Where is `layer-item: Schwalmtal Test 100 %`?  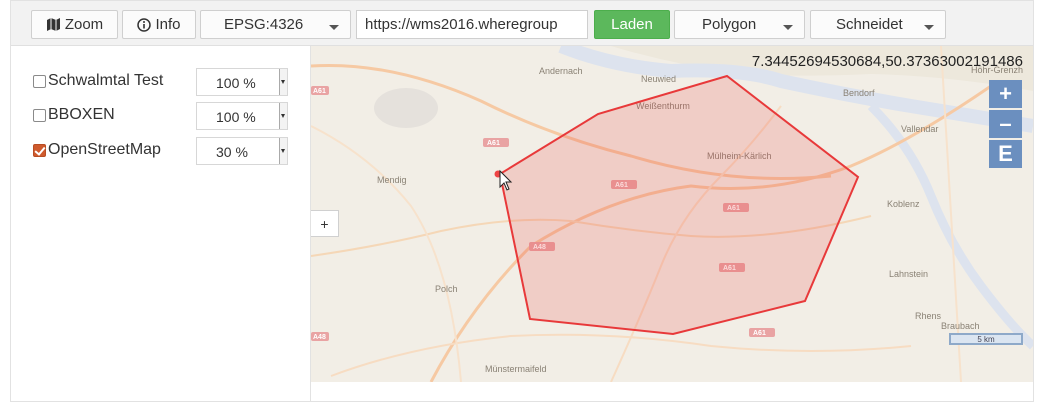
layer-item: Schwalmtal Test 100 % is located at coordinates (168, 83).